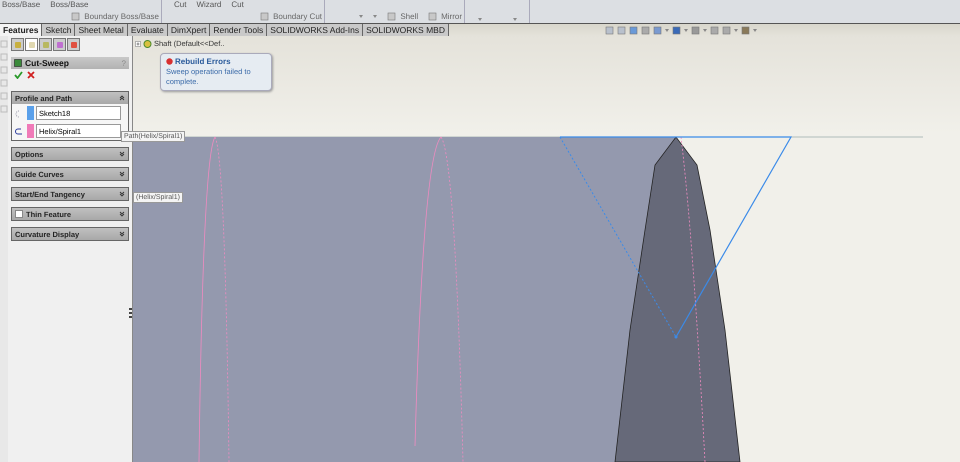 This screenshot has width=960, height=462. I want to click on checkbox, so click(19, 214).